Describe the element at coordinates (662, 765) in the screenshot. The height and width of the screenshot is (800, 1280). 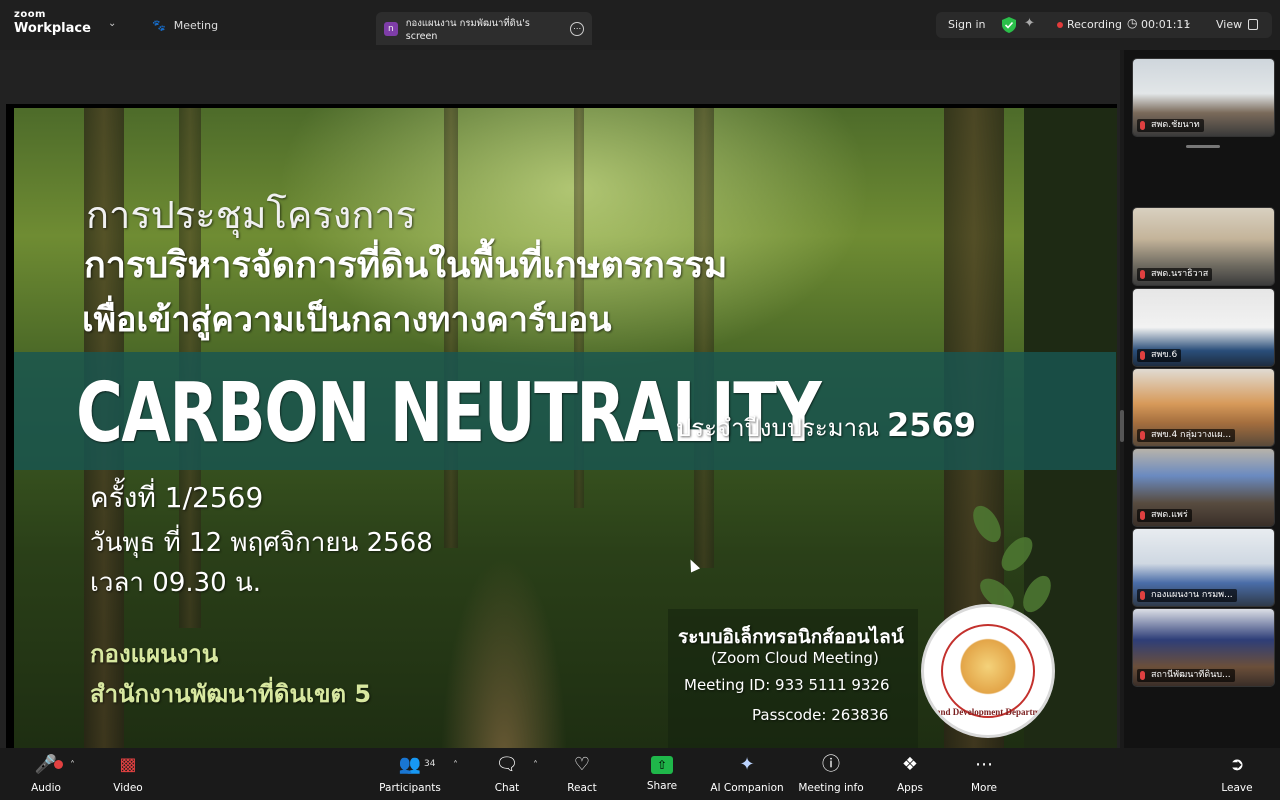
I see `share-screen-icon: ⇧` at that location.